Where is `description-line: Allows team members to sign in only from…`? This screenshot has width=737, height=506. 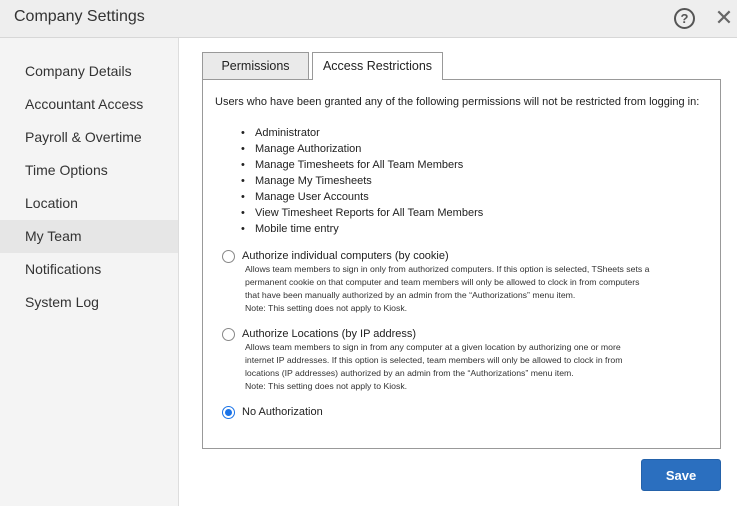
description-line: Allows team members to sign in only from… is located at coordinates (447, 269).